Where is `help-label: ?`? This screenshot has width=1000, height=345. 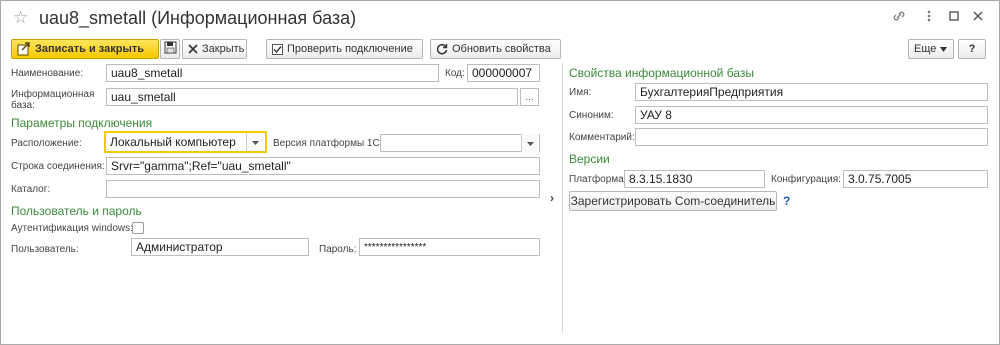 help-label: ? is located at coordinates (972, 49).